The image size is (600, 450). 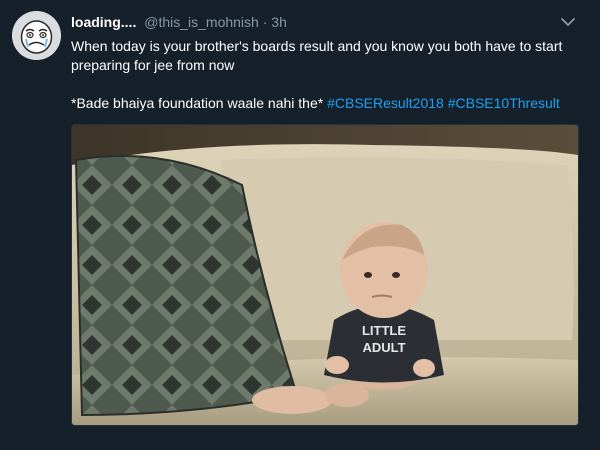 I want to click on chevron-down-icon, so click(x=568, y=22).